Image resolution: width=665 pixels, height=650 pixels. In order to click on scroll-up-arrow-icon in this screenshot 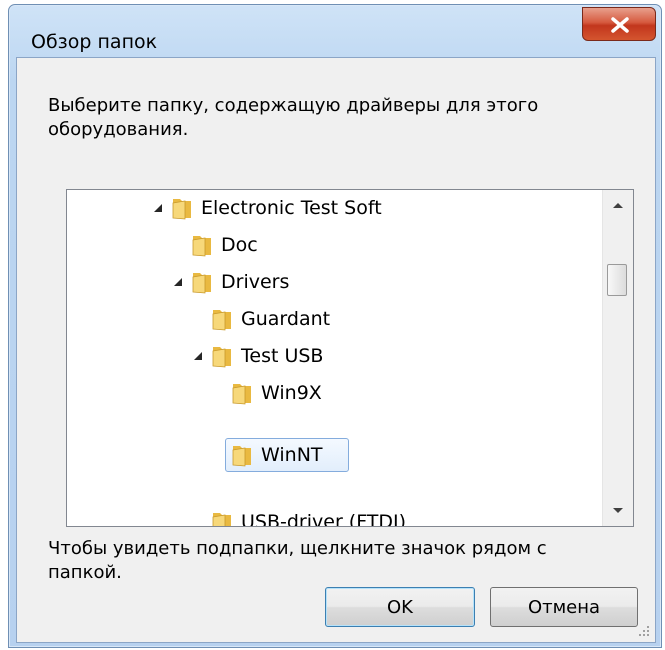, I will do `click(618, 205)`.